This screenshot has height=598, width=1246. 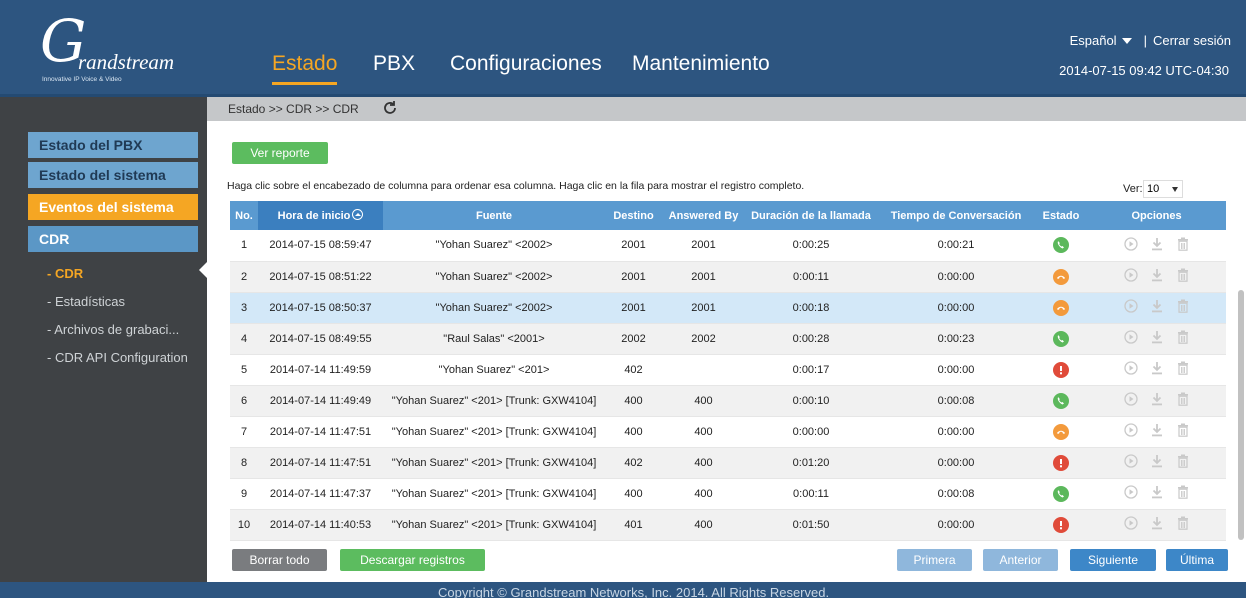 I want to click on cell-start-time: 2014-07-14 11:49:49, so click(x=320, y=401).